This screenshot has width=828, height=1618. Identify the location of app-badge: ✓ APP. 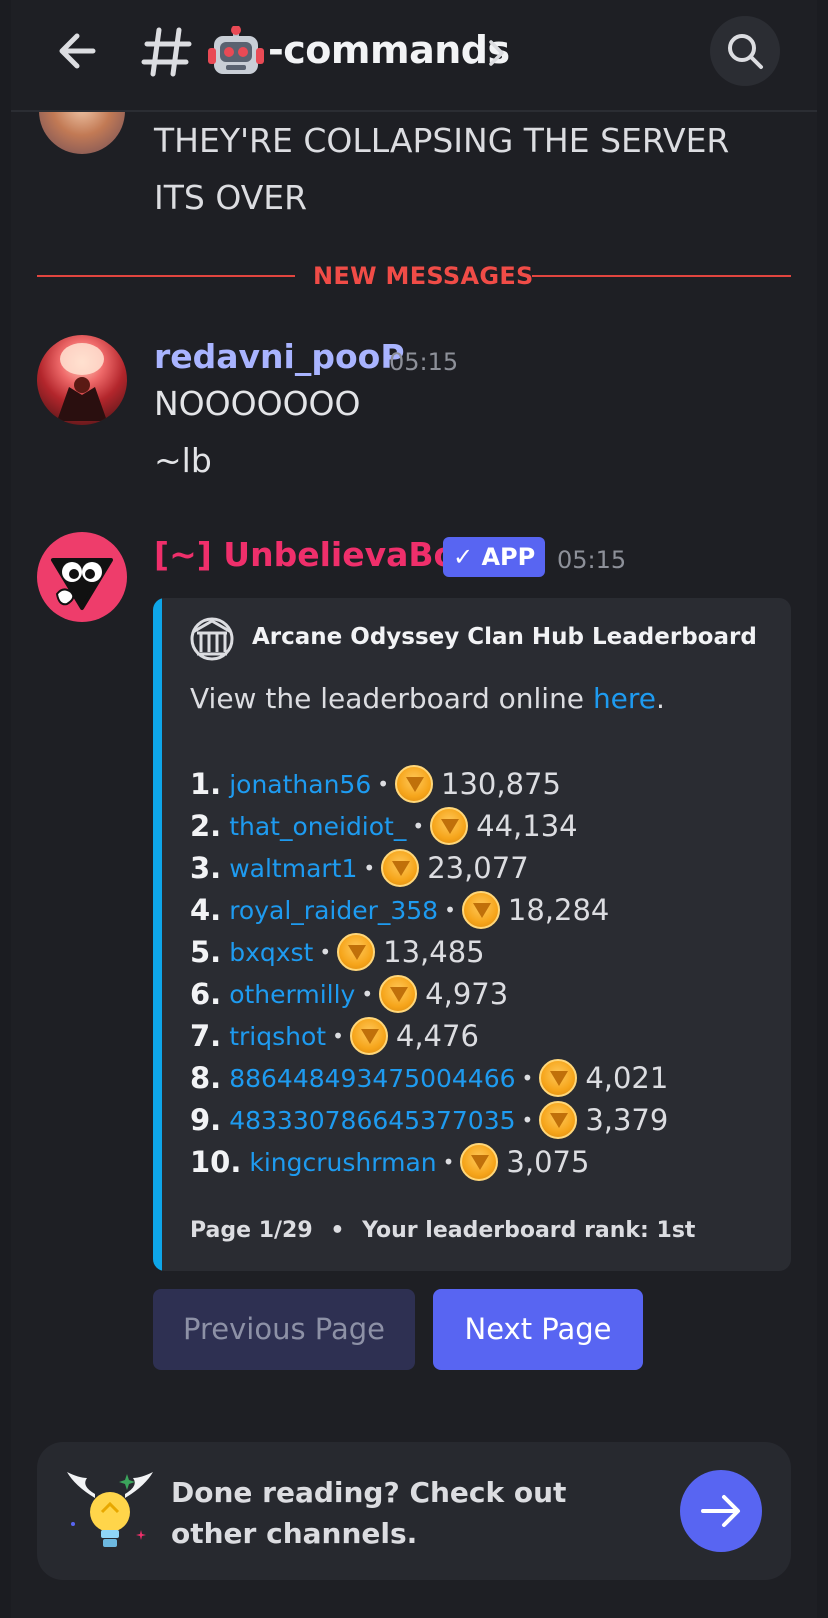
(494, 557).